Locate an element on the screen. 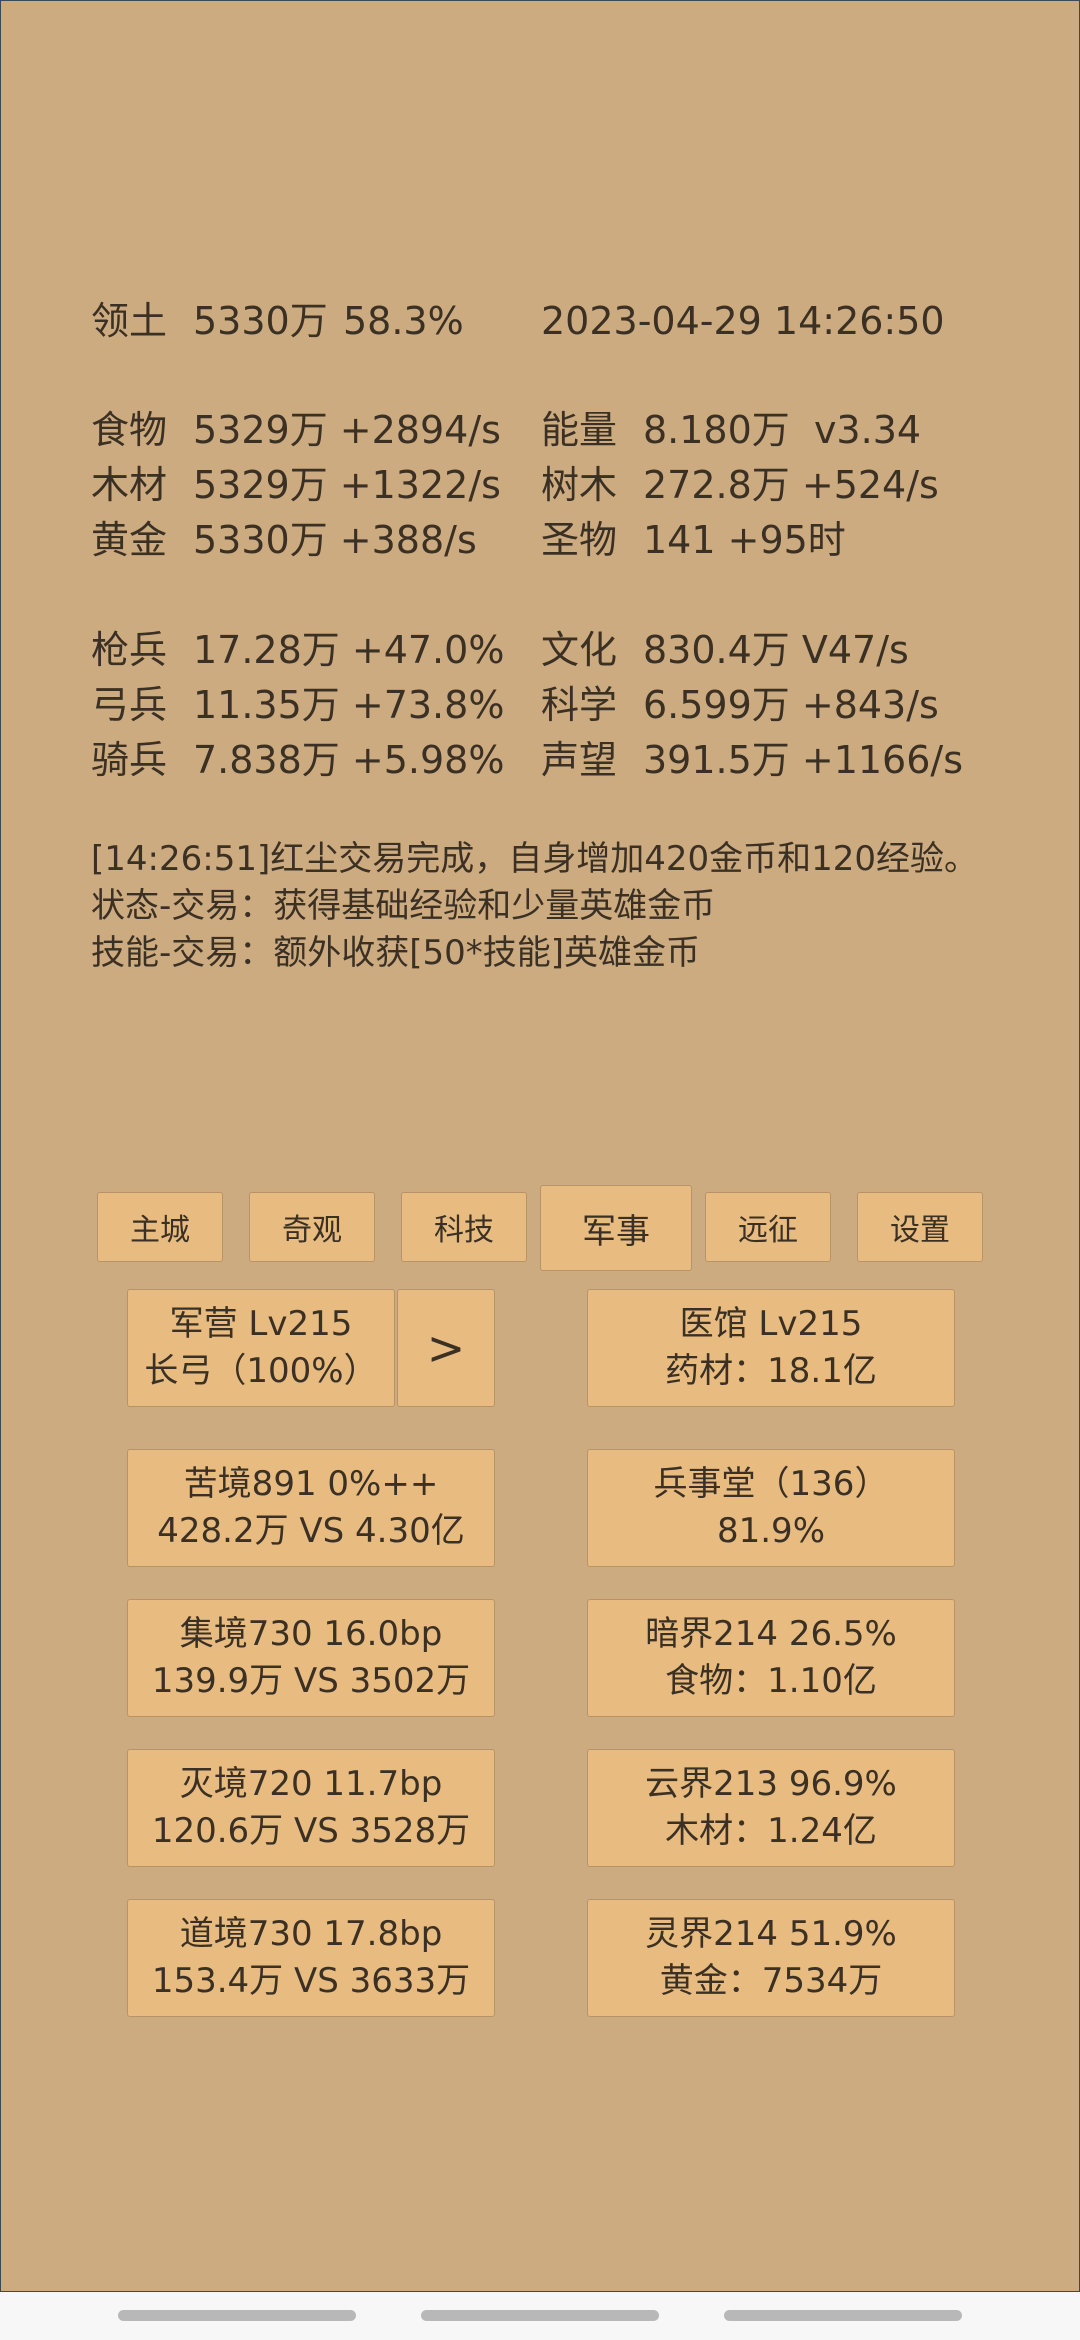 Image resolution: width=1080 pixels, height=2340 pixels. culture-value: 830.4万 V47/s is located at coordinates (776, 650).